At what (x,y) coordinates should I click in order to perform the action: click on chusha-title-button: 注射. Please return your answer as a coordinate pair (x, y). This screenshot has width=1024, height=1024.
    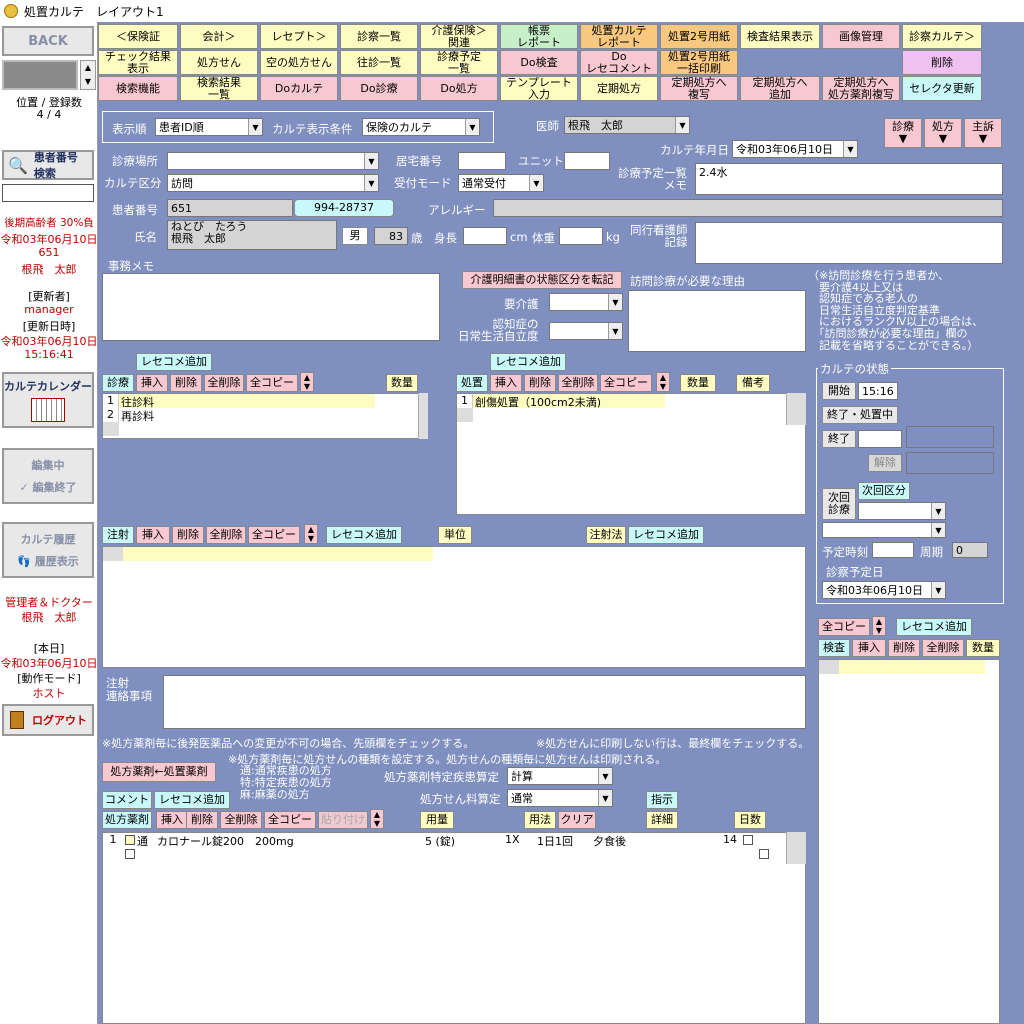
    Looking at the image, I should click on (118, 535).